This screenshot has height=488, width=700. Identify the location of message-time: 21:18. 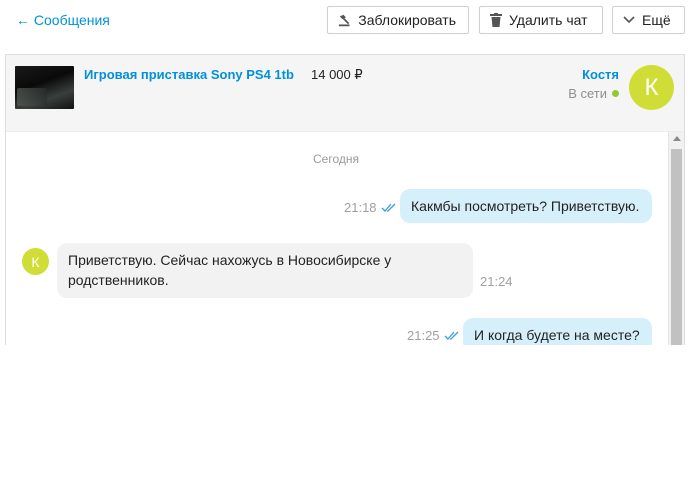
(370, 207).